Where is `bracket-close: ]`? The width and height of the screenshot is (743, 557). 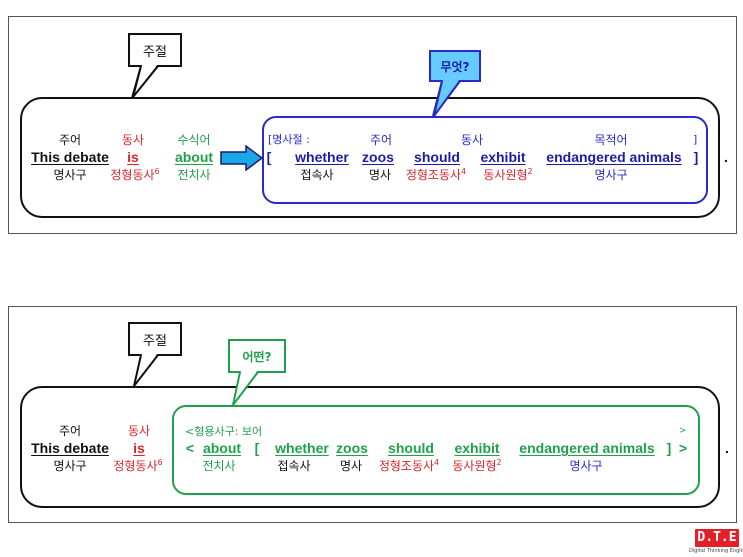 bracket-close: ] is located at coordinates (669, 448).